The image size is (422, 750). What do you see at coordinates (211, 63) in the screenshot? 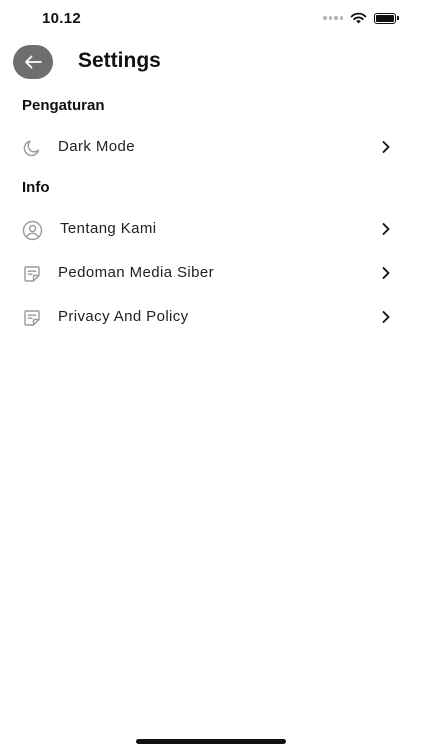
I see `header: Settings` at bounding box center [211, 63].